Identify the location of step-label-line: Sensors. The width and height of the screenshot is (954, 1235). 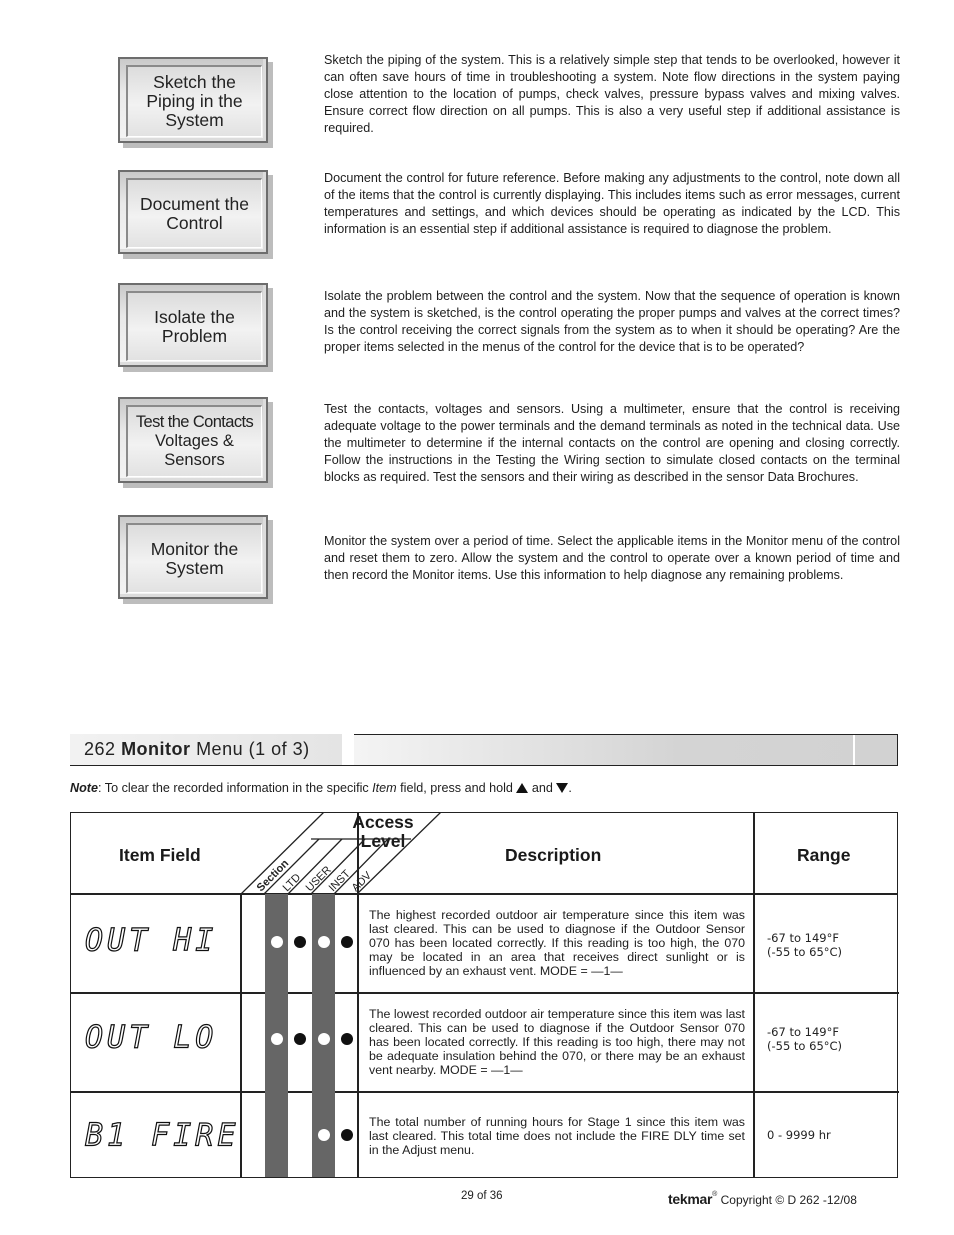
(194, 460).